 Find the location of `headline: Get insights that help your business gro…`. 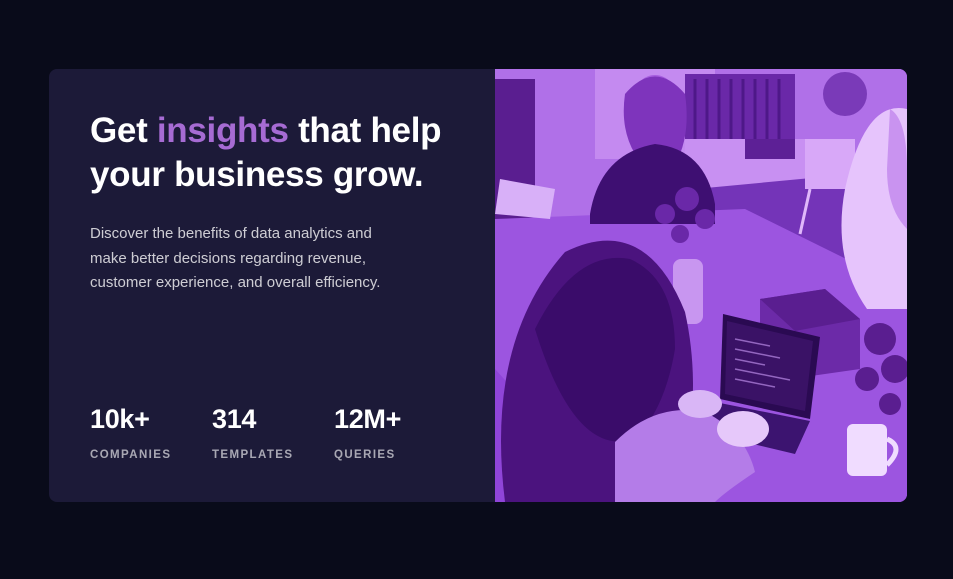

headline: Get insights that help your business gro… is located at coordinates (270, 153).